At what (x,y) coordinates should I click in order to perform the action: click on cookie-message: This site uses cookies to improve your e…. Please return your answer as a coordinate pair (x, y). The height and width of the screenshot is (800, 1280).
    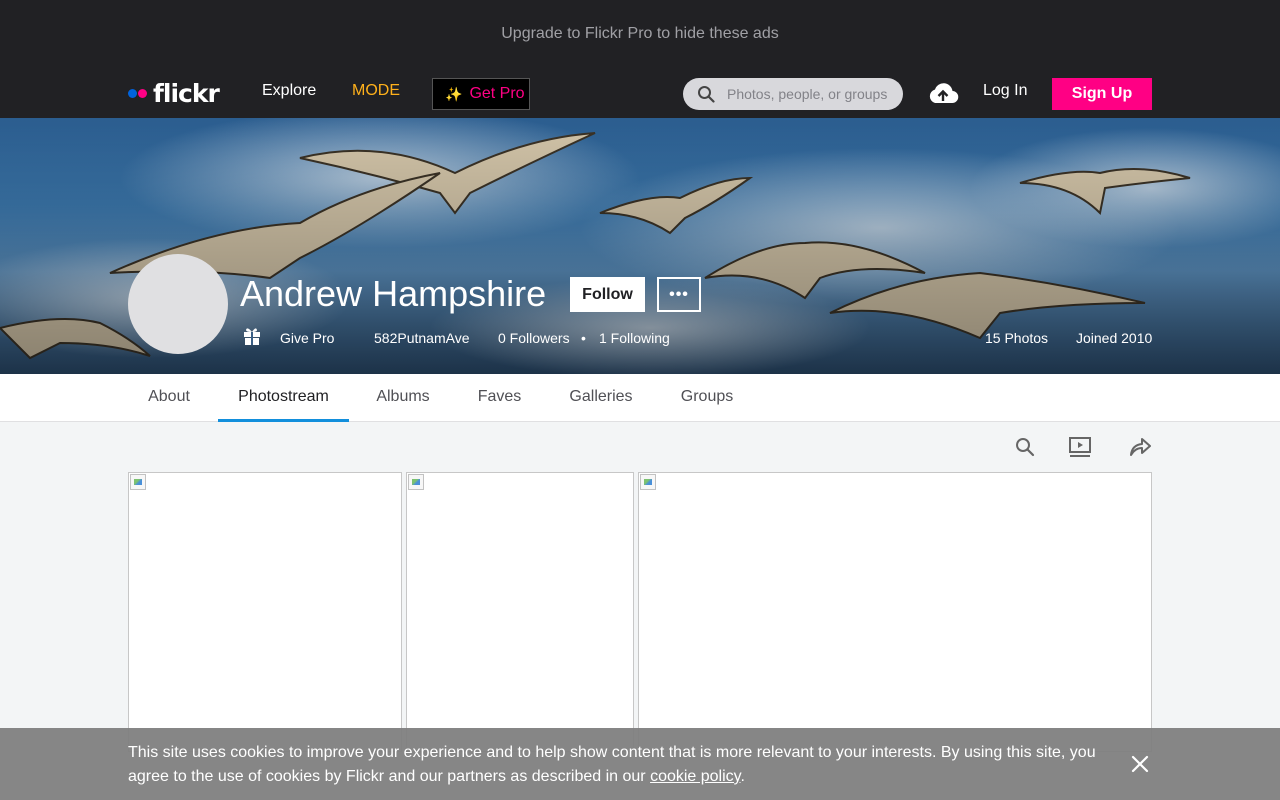
    Looking at the image, I should click on (612, 764).